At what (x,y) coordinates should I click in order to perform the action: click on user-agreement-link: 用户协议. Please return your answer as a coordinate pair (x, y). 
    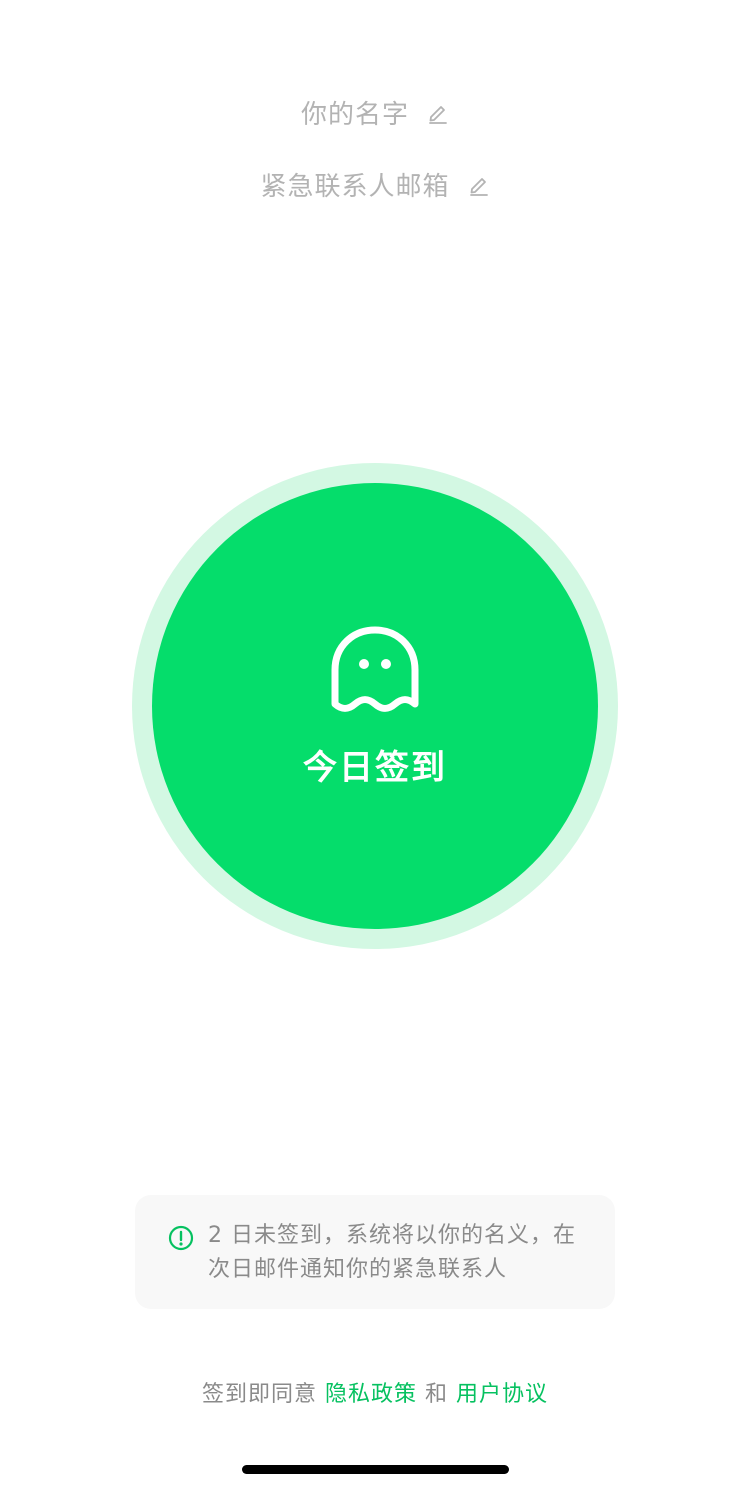
    Looking at the image, I should click on (502, 1394).